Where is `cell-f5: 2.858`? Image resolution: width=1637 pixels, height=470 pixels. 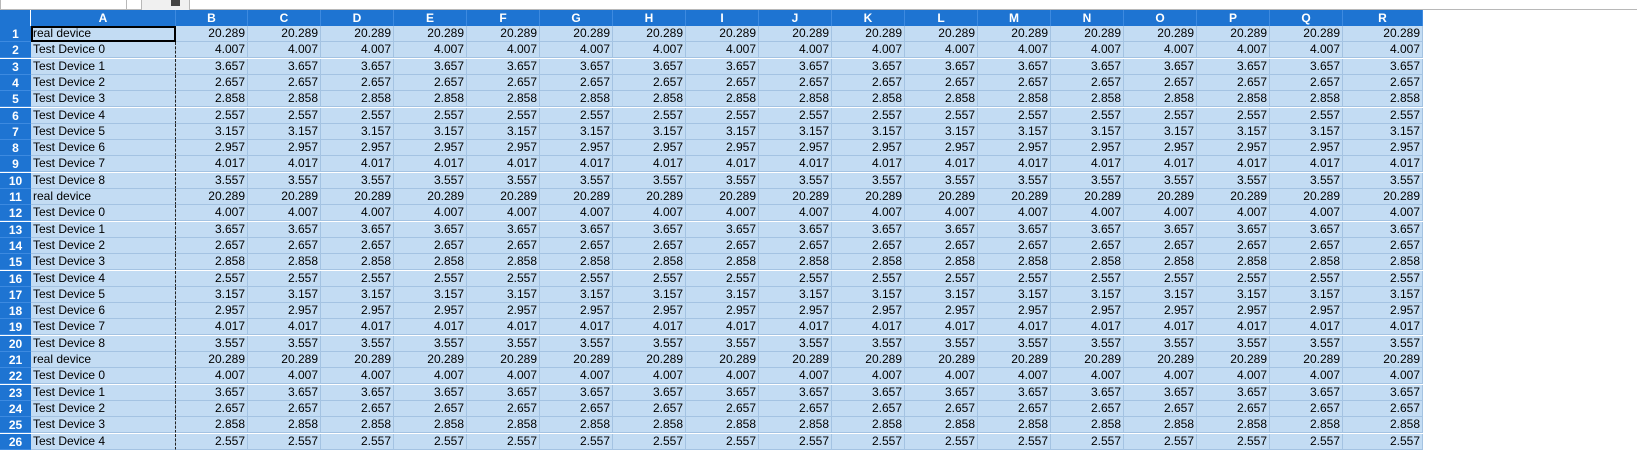
cell-f5: 2.858 is located at coordinates (503, 99).